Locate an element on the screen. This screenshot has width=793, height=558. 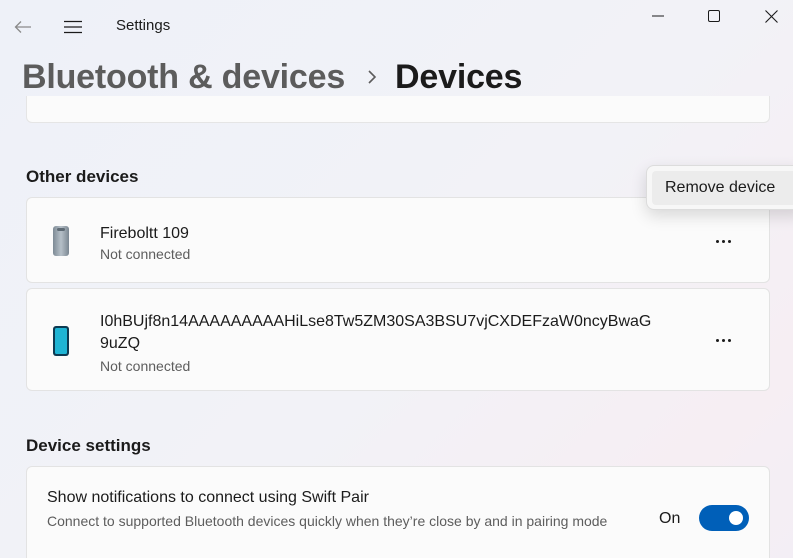
remove-device-menu-item: Remove device is located at coordinates (722, 188).